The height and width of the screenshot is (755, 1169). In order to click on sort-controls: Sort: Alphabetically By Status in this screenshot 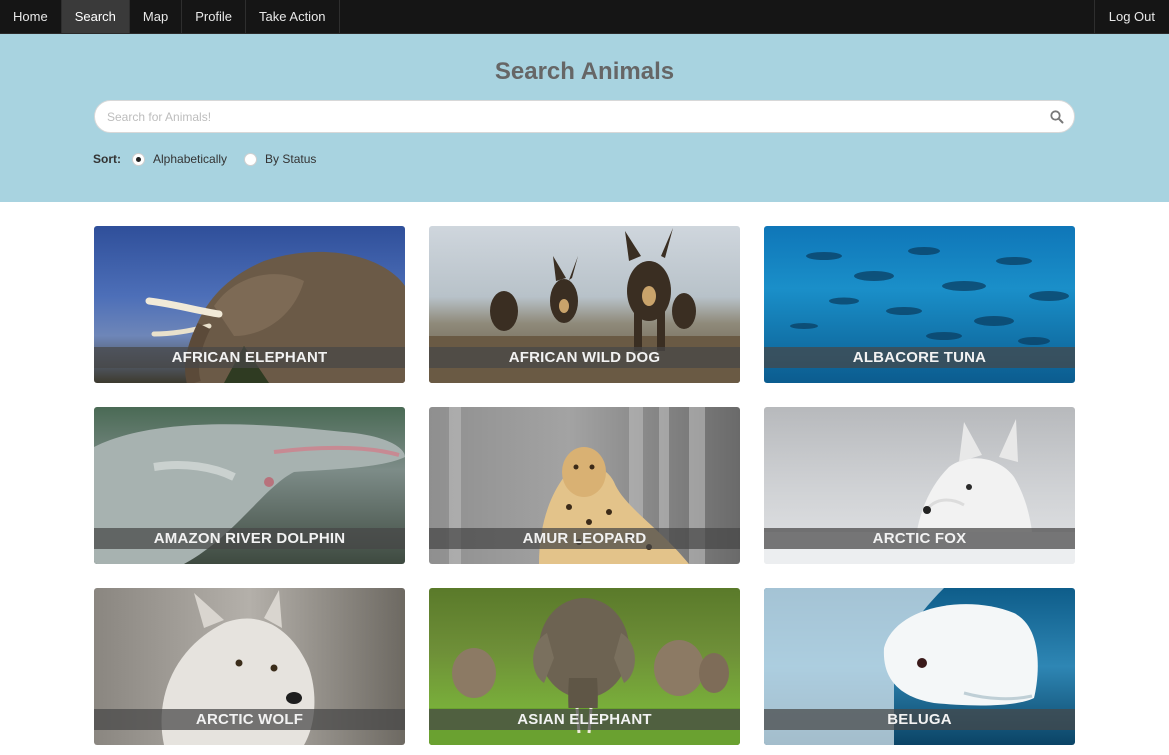, I will do `click(213, 159)`.